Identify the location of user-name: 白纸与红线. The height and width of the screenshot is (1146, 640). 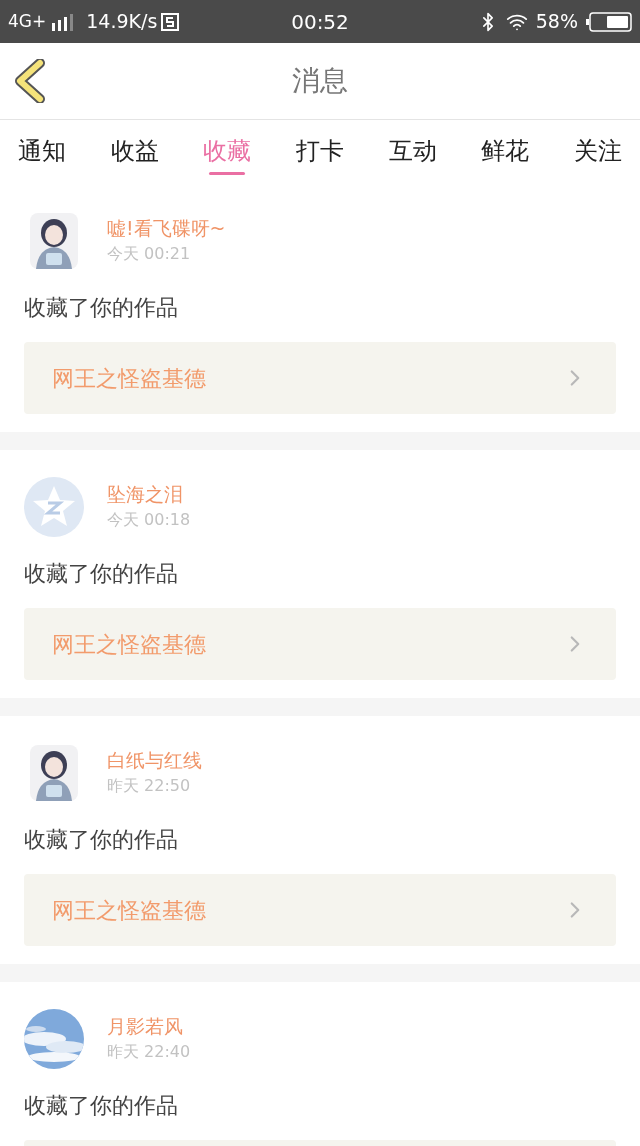
(154, 760).